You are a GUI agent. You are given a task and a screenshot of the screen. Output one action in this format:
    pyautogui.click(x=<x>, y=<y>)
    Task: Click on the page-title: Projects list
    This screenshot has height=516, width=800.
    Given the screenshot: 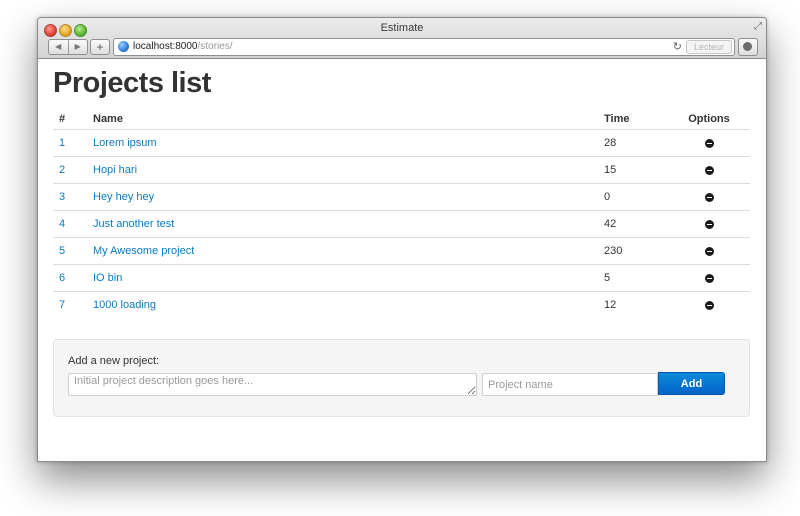 What is the action you would take?
    pyautogui.click(x=132, y=83)
    